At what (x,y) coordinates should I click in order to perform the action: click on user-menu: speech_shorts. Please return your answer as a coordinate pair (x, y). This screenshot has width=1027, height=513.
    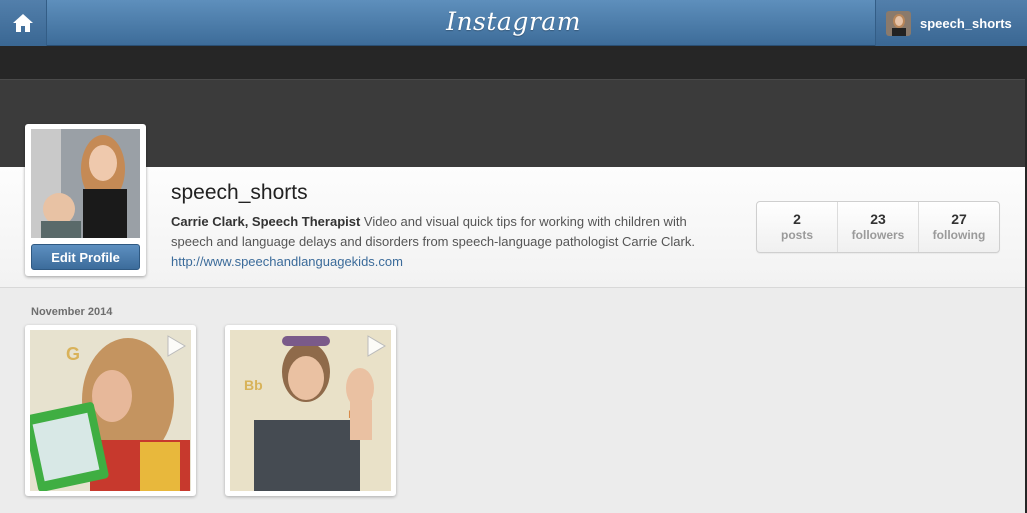
    Looking at the image, I should click on (951, 23).